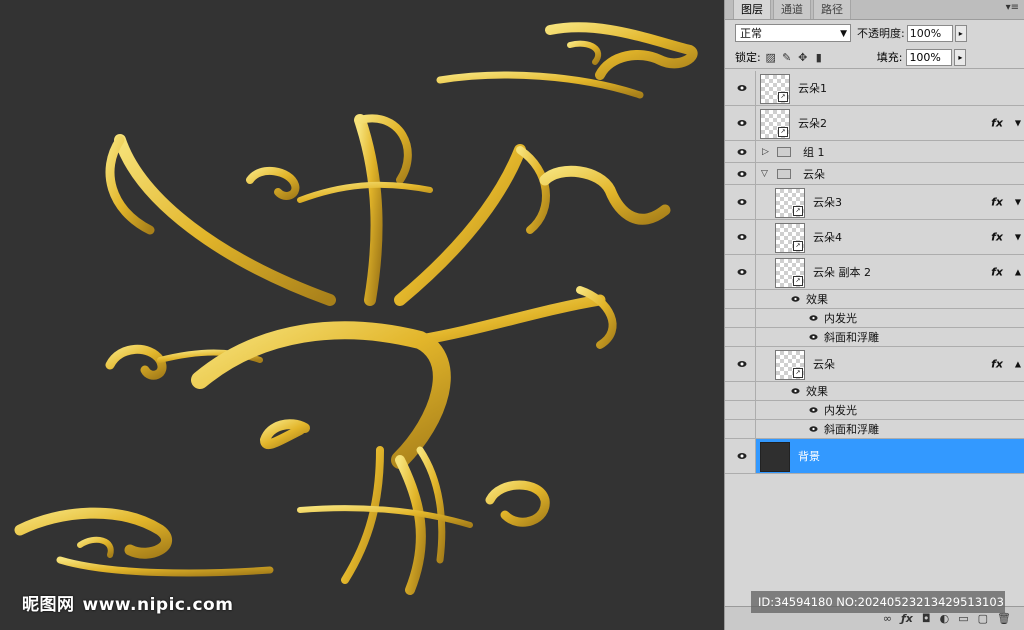 The width and height of the screenshot is (1024, 630). What do you see at coordinates (878, 602) in the screenshot?
I see `image-id-bar: ID:34594180 NO:20240523213429513103` at bounding box center [878, 602].